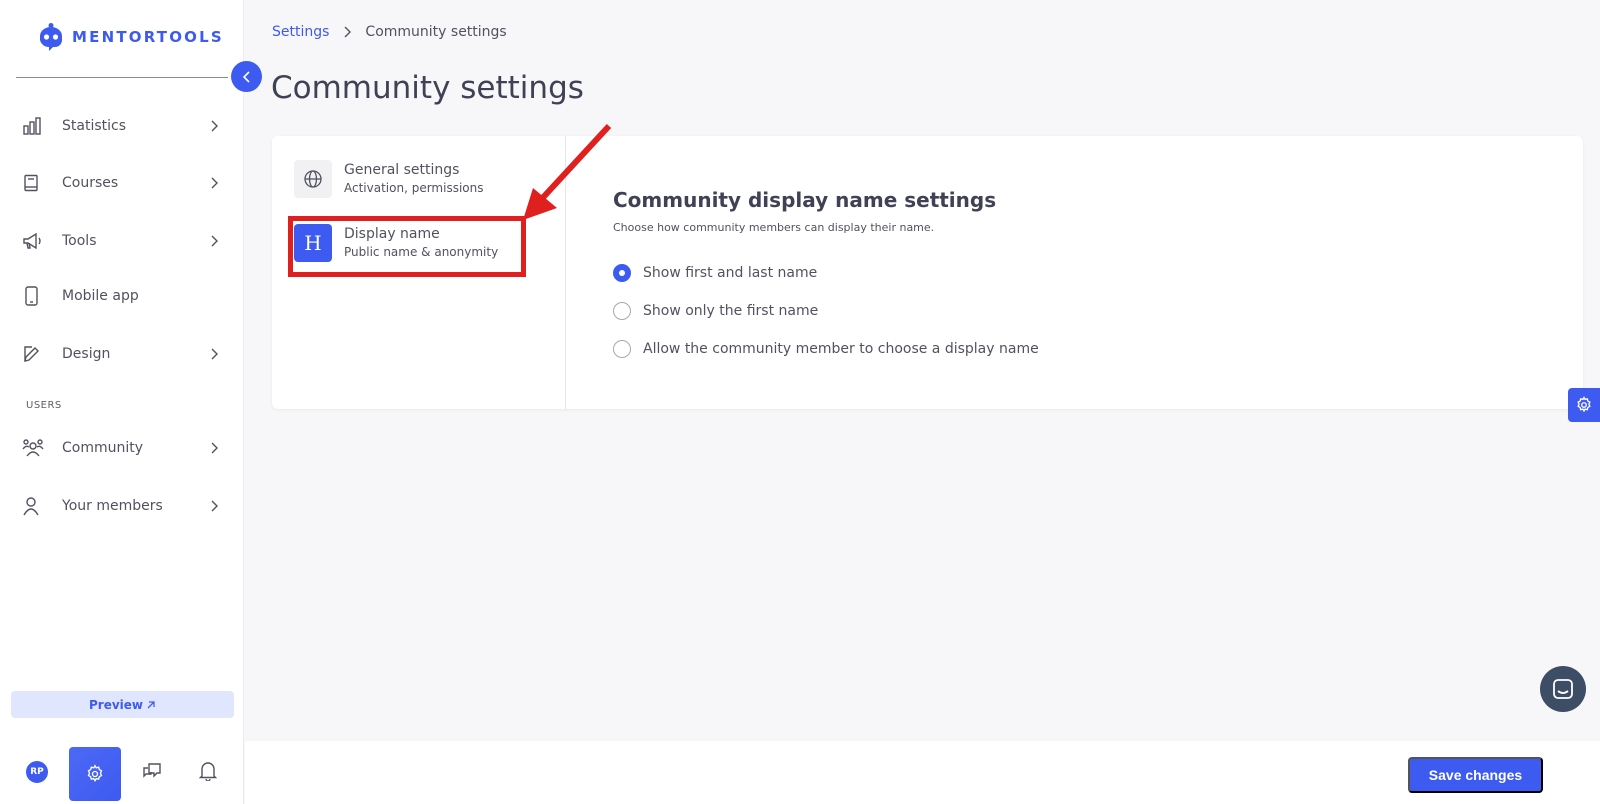 Image resolution: width=1600 pixels, height=804 pixels. I want to click on preview-label: Preview, so click(115, 704).